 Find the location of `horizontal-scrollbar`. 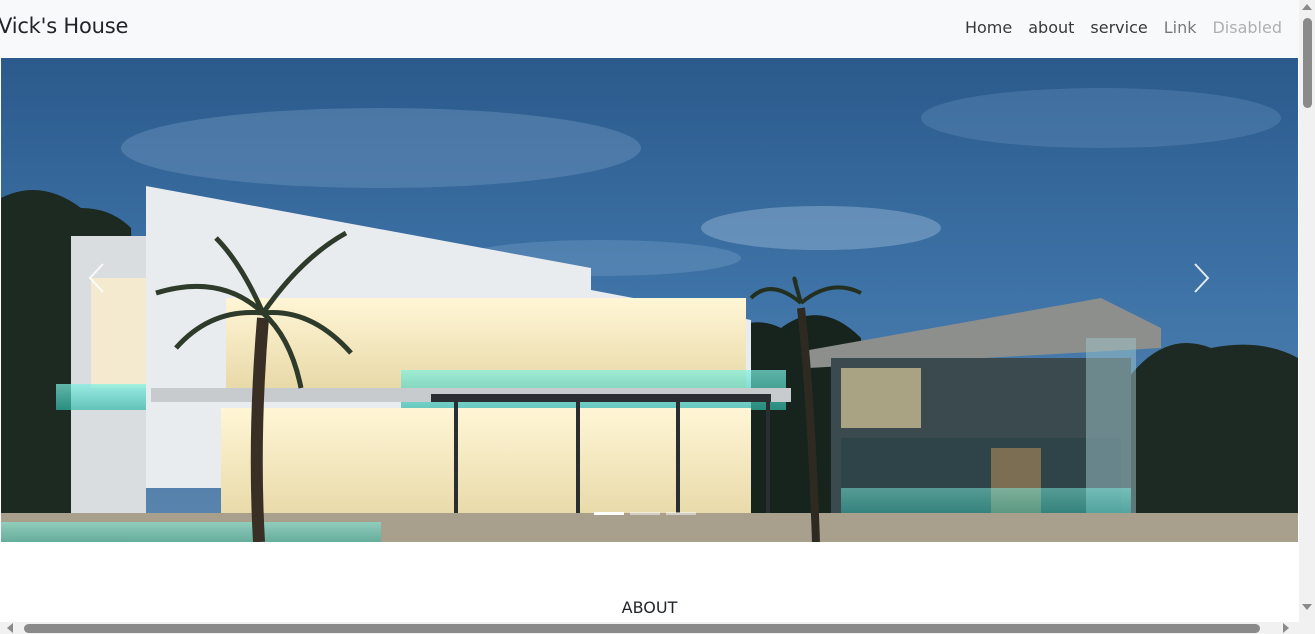

horizontal-scrollbar is located at coordinates (649, 628).